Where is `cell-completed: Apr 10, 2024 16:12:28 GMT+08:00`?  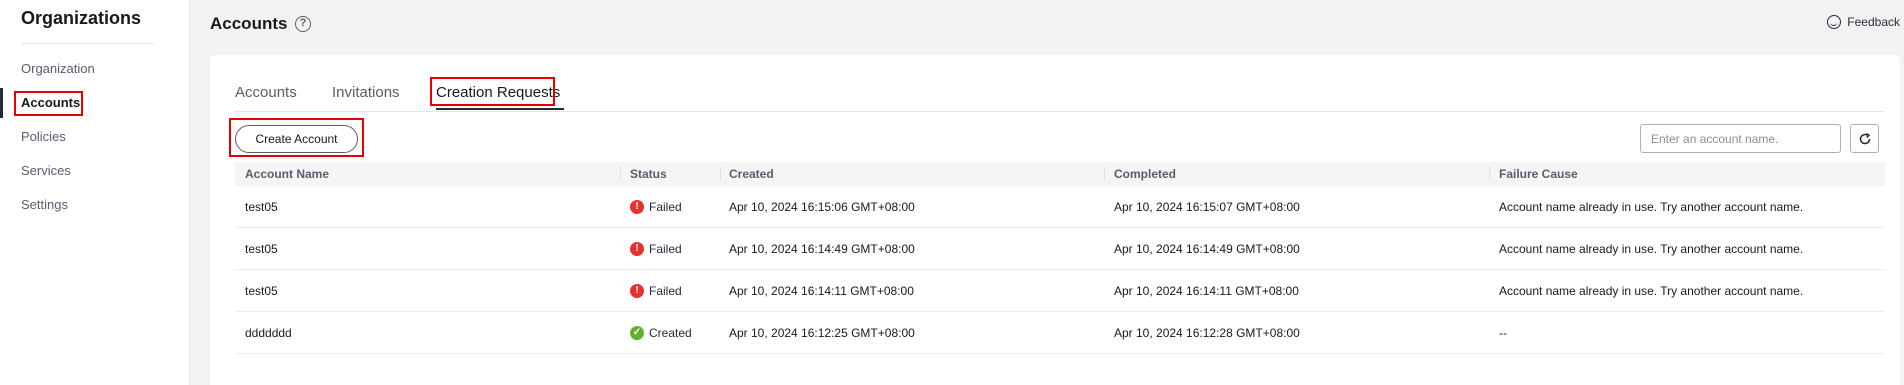
cell-completed: Apr 10, 2024 16:12:28 GMT+08:00 is located at coordinates (1207, 333).